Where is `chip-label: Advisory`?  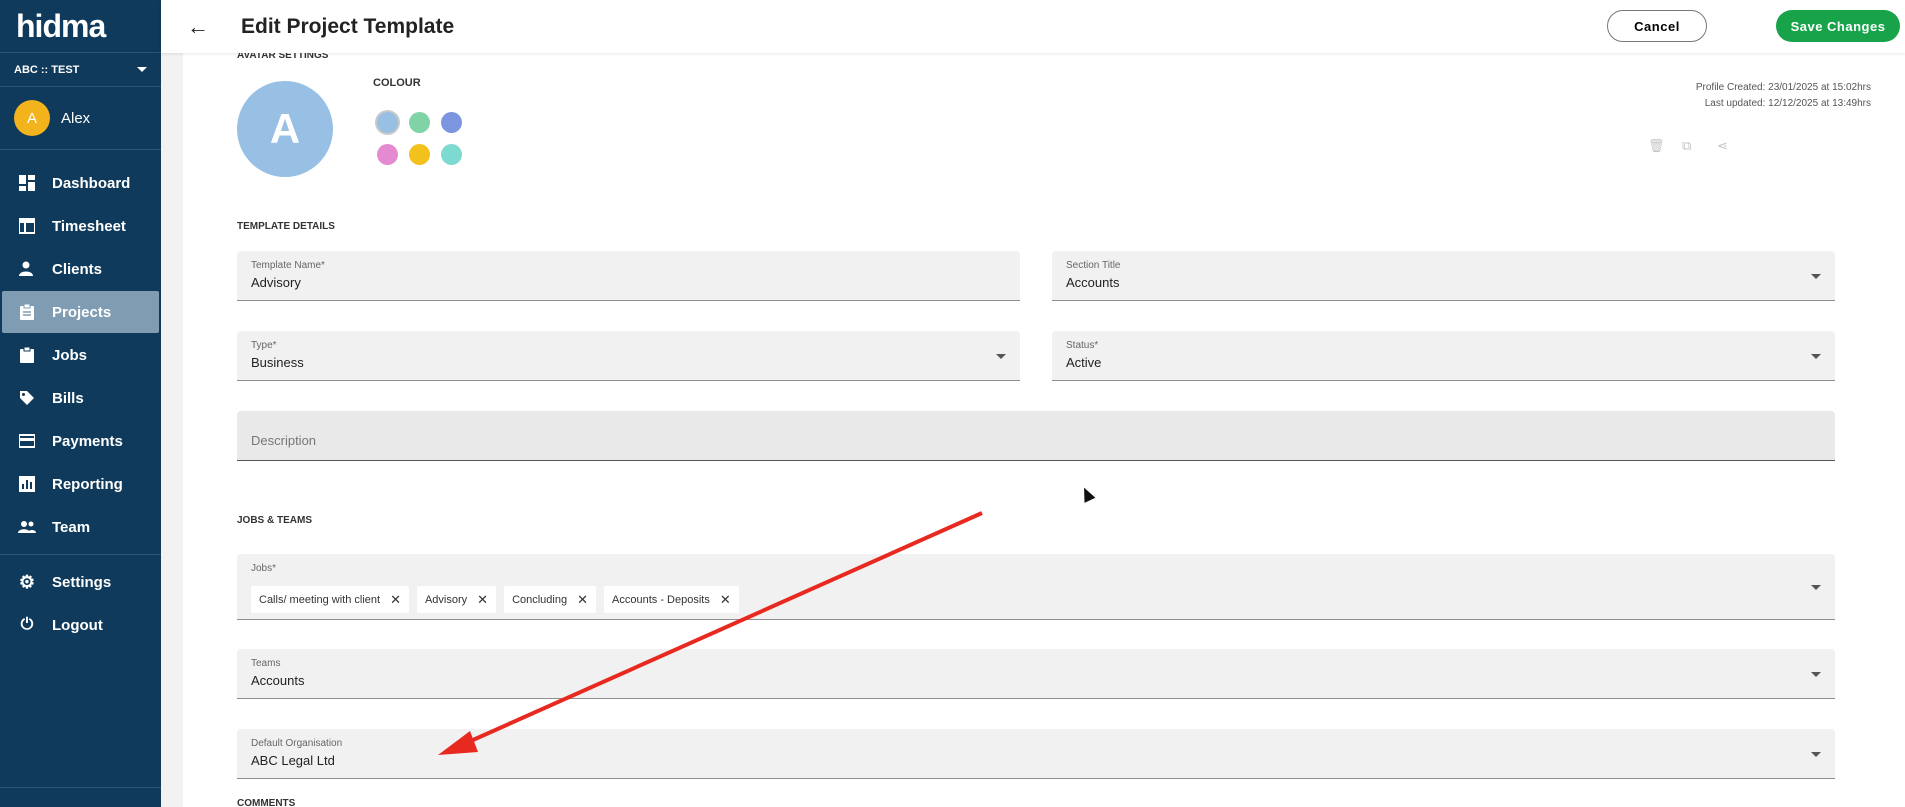
chip-label: Advisory is located at coordinates (446, 599).